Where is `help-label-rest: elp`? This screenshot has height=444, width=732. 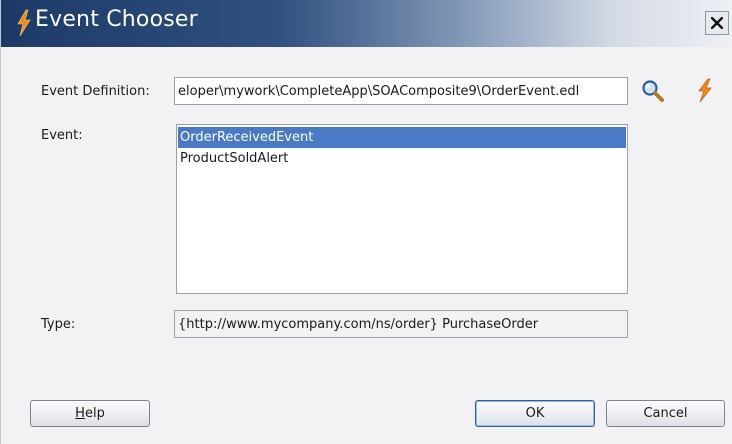 help-label-rest: elp is located at coordinates (94, 413).